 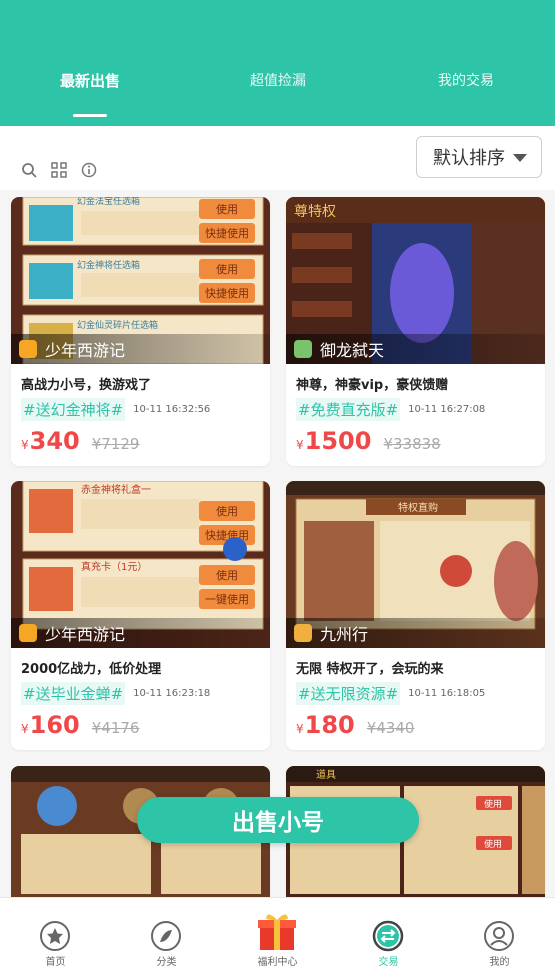 I want to click on svg-text: 一键使用, so click(x=227, y=599).